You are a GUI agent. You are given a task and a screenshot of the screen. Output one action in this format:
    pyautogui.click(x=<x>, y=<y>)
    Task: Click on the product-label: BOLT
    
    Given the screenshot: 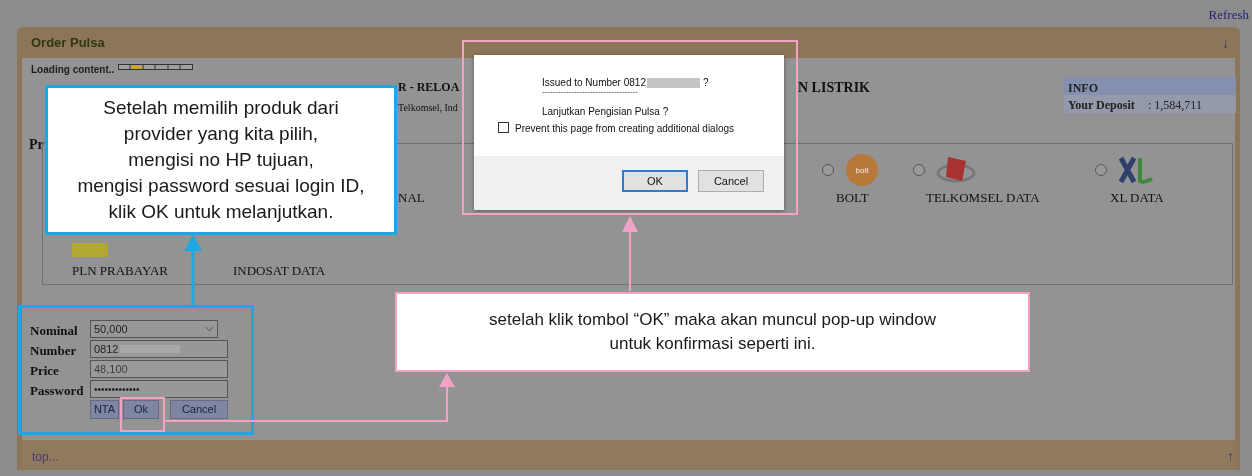 What is the action you would take?
    pyautogui.click(x=852, y=198)
    